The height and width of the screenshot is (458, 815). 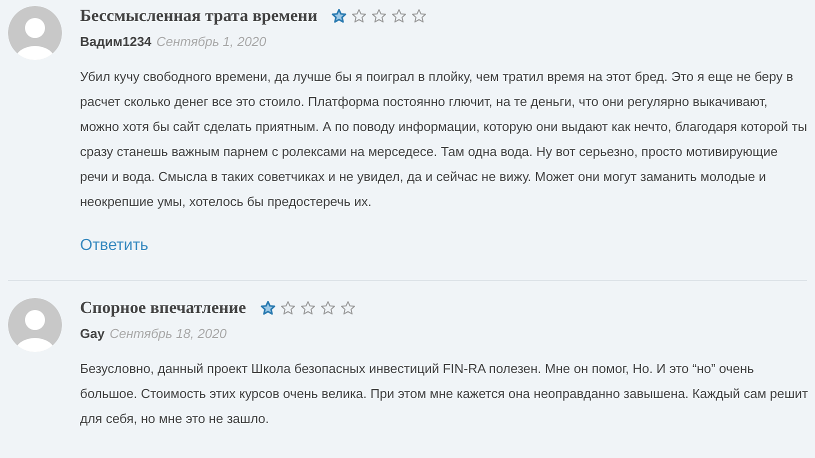 What do you see at coordinates (211, 41) in the screenshot?
I see `review-date: Сентябрь 1, 2020` at bounding box center [211, 41].